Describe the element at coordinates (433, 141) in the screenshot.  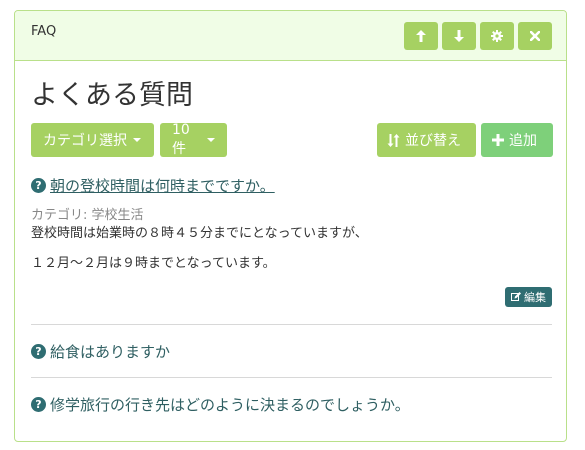
I see `sort-label: 並び替え` at that location.